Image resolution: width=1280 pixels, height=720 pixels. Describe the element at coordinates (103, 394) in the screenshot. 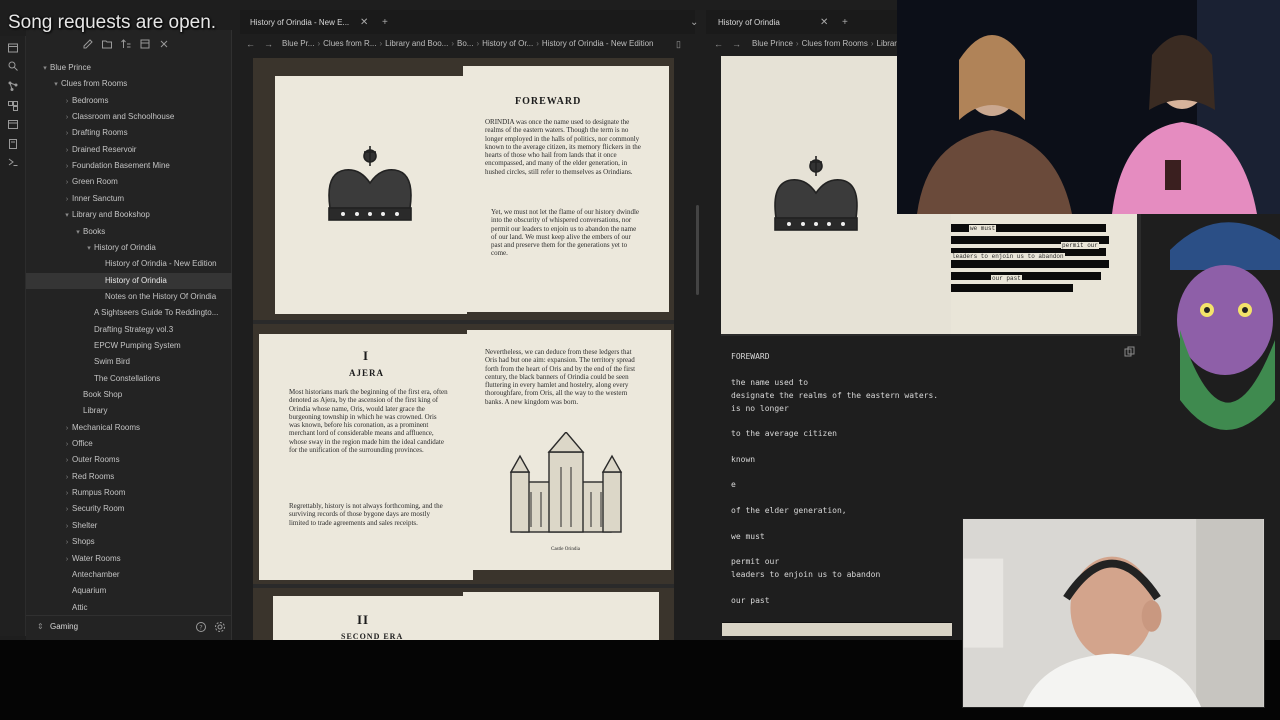

I see `tree-item-label: Book Shop` at that location.